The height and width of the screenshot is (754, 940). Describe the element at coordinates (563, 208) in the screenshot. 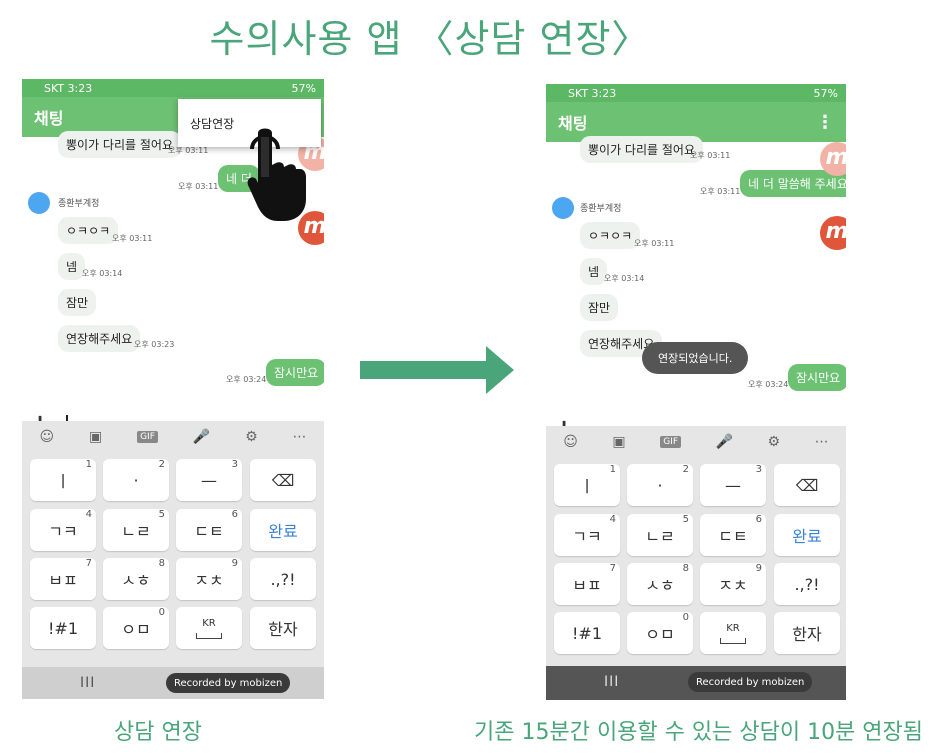

I see `avatar` at that location.